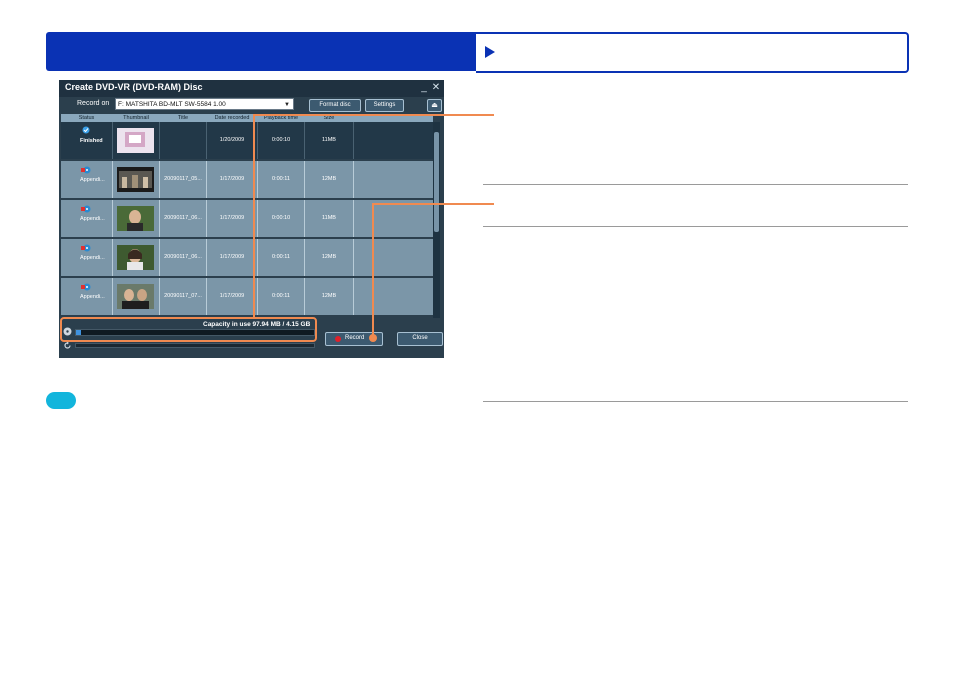 The width and height of the screenshot is (954, 673). What do you see at coordinates (692, 52) in the screenshot?
I see `section-header-link-box` at bounding box center [692, 52].